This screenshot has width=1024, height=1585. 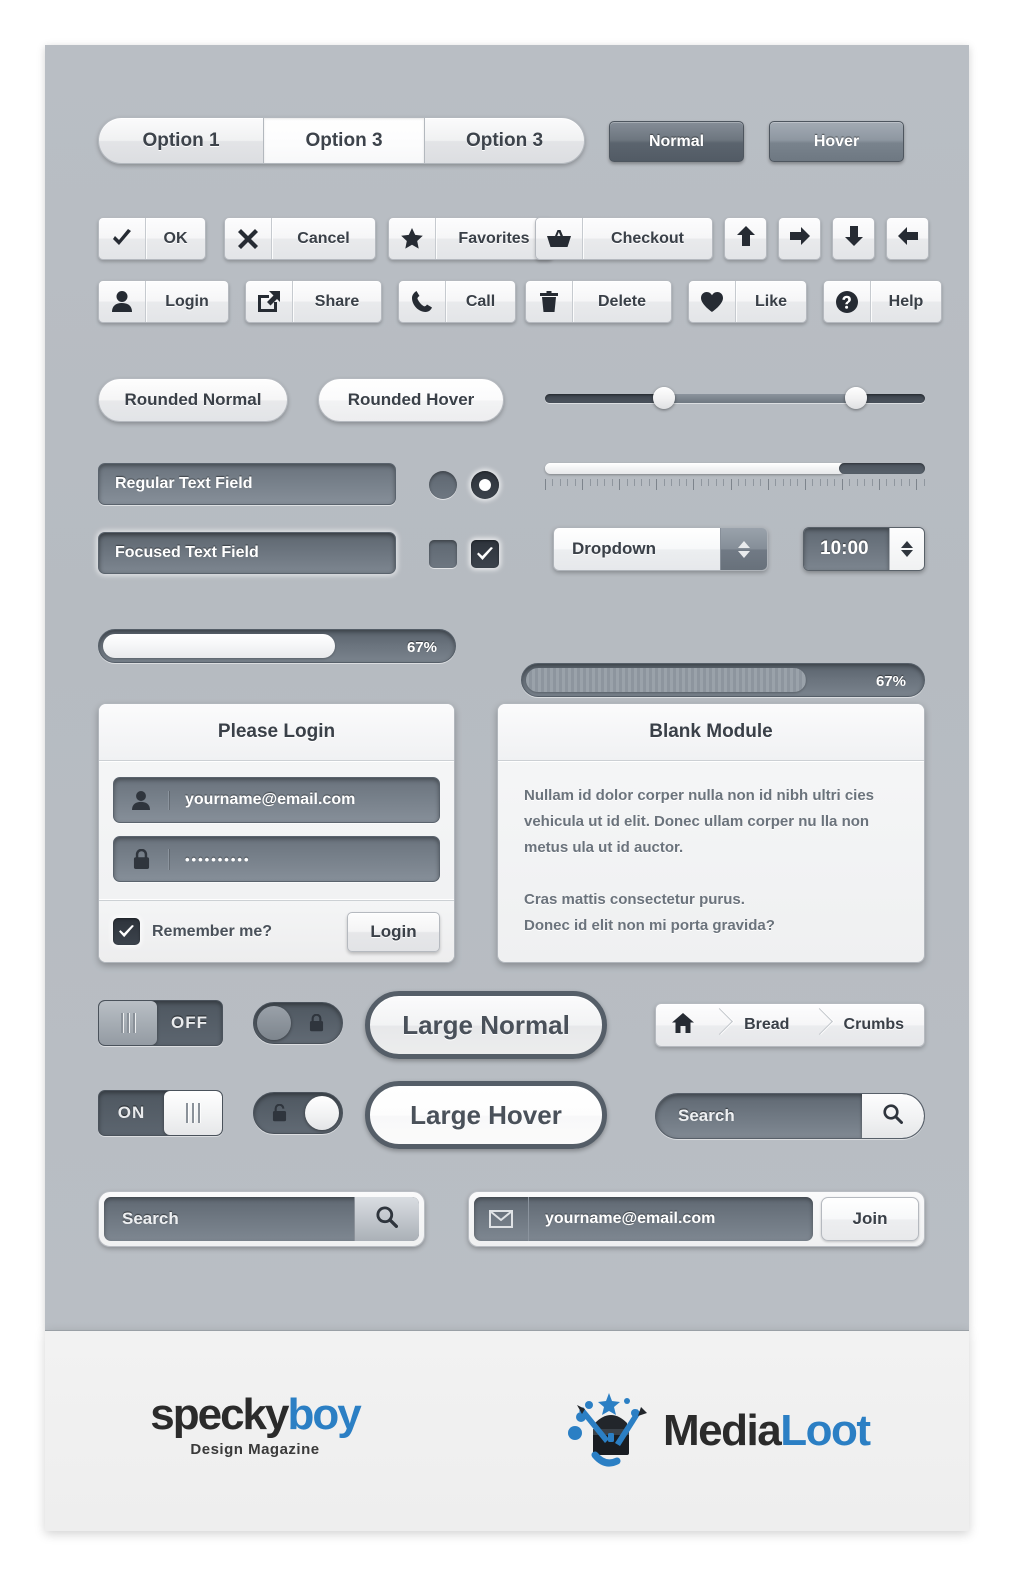 I want to click on help-button: Help, so click(x=882, y=301).